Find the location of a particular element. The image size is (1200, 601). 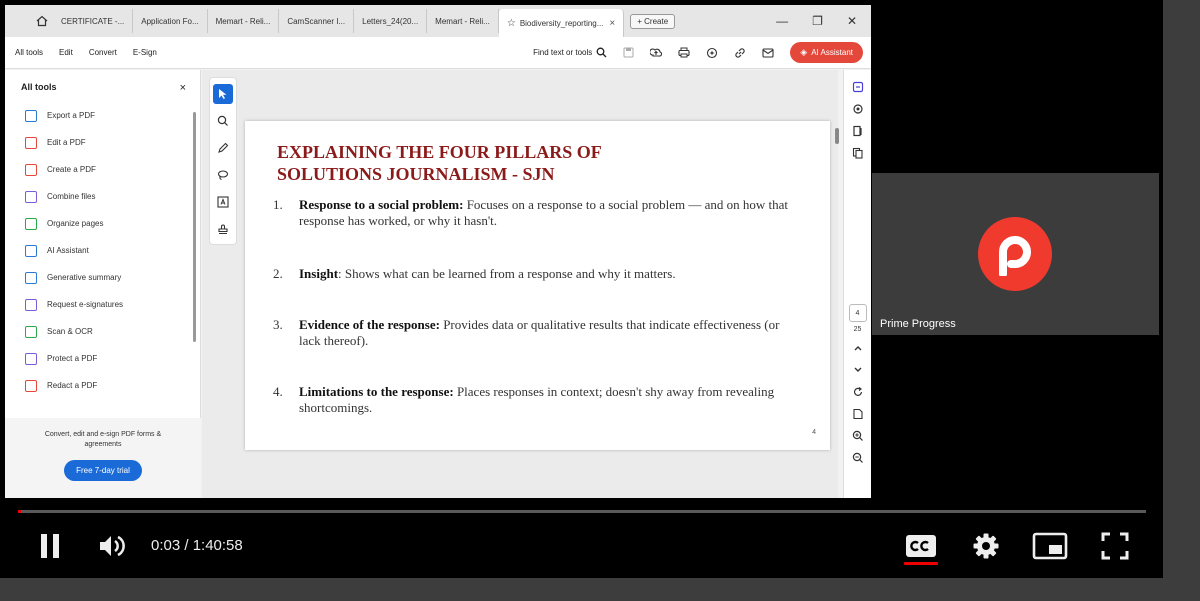

attach-icon is located at coordinates (857, 109).